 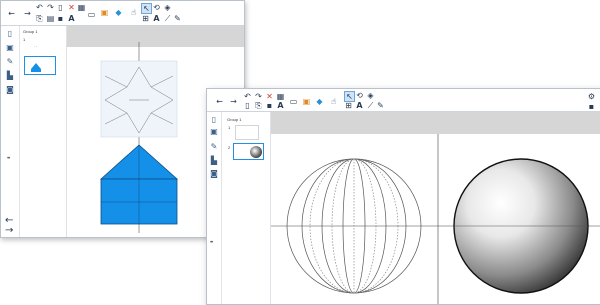 I want to click on page-dots: . ., so click(x=36, y=45).